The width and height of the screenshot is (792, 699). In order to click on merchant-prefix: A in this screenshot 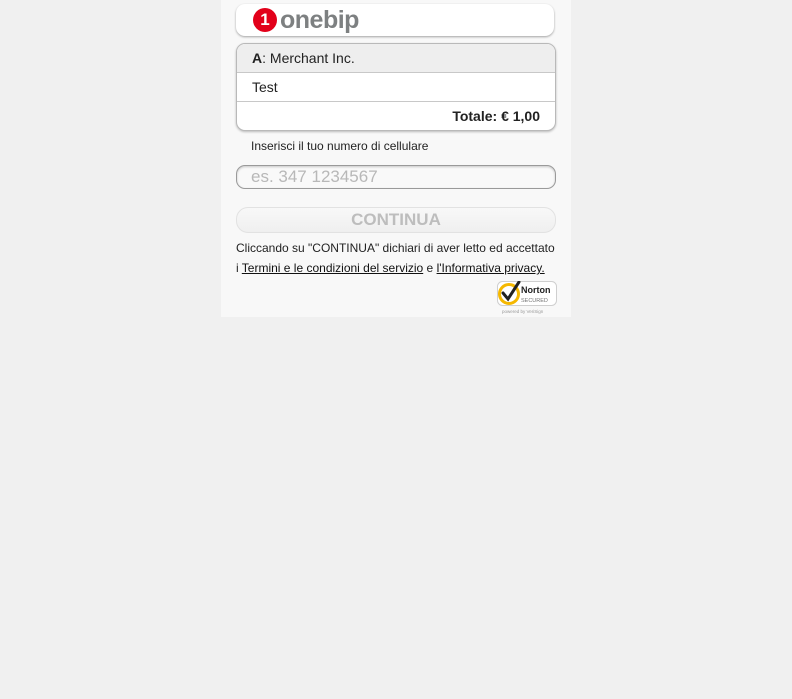, I will do `click(257, 58)`.